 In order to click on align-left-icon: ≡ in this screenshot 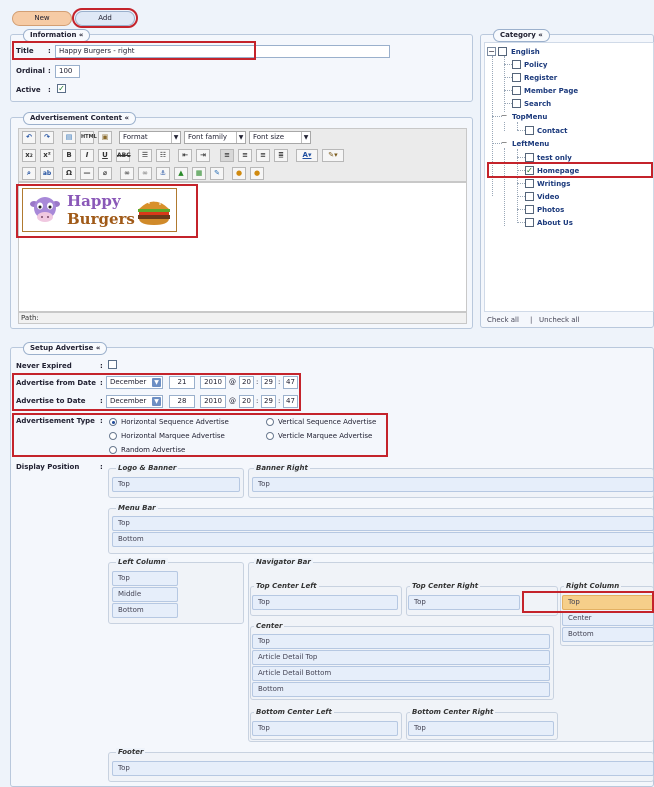, I will do `click(227, 155)`.